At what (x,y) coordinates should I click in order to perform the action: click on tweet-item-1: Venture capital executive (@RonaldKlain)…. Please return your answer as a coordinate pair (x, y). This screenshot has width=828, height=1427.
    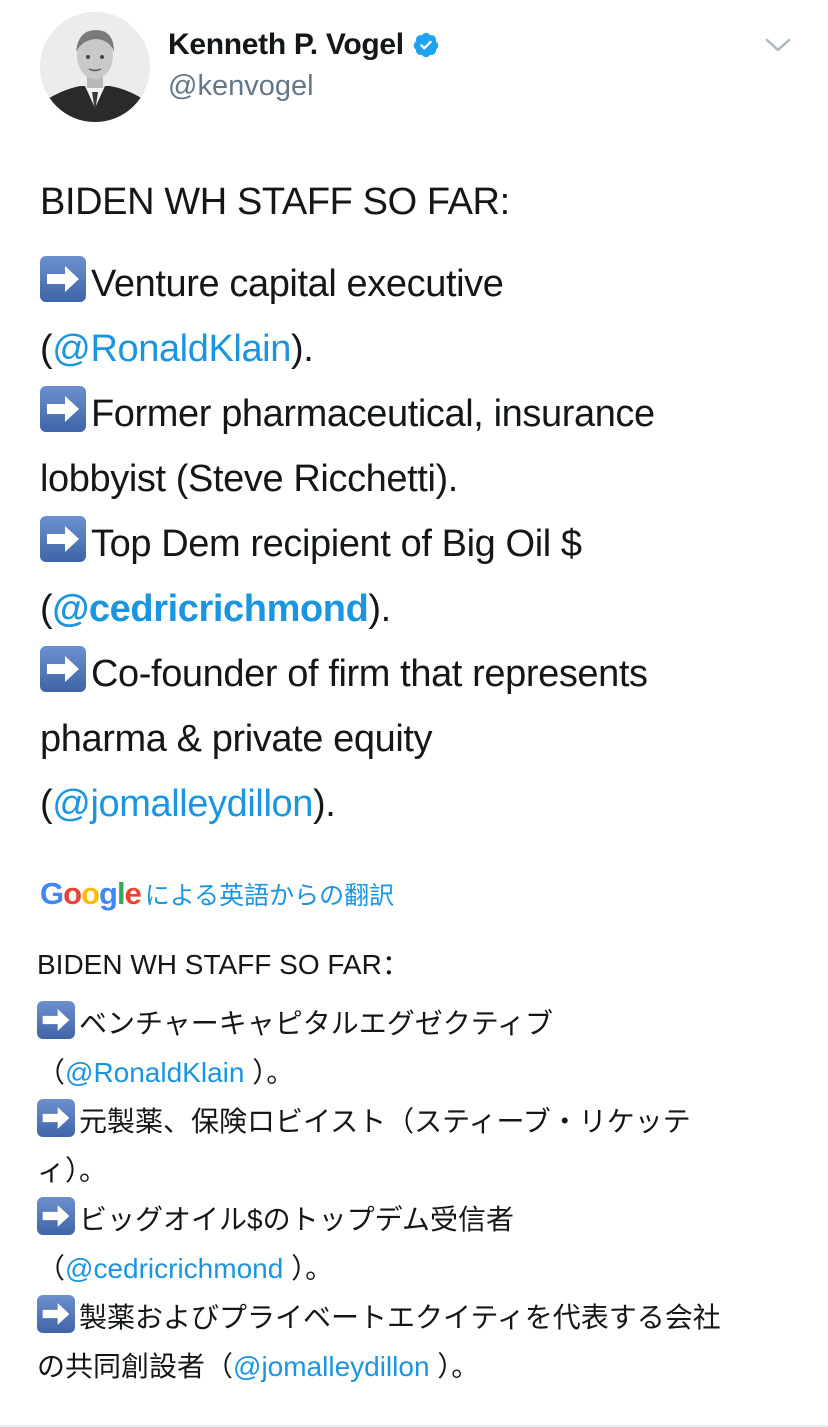
    Looking at the image, I should click on (420, 317).